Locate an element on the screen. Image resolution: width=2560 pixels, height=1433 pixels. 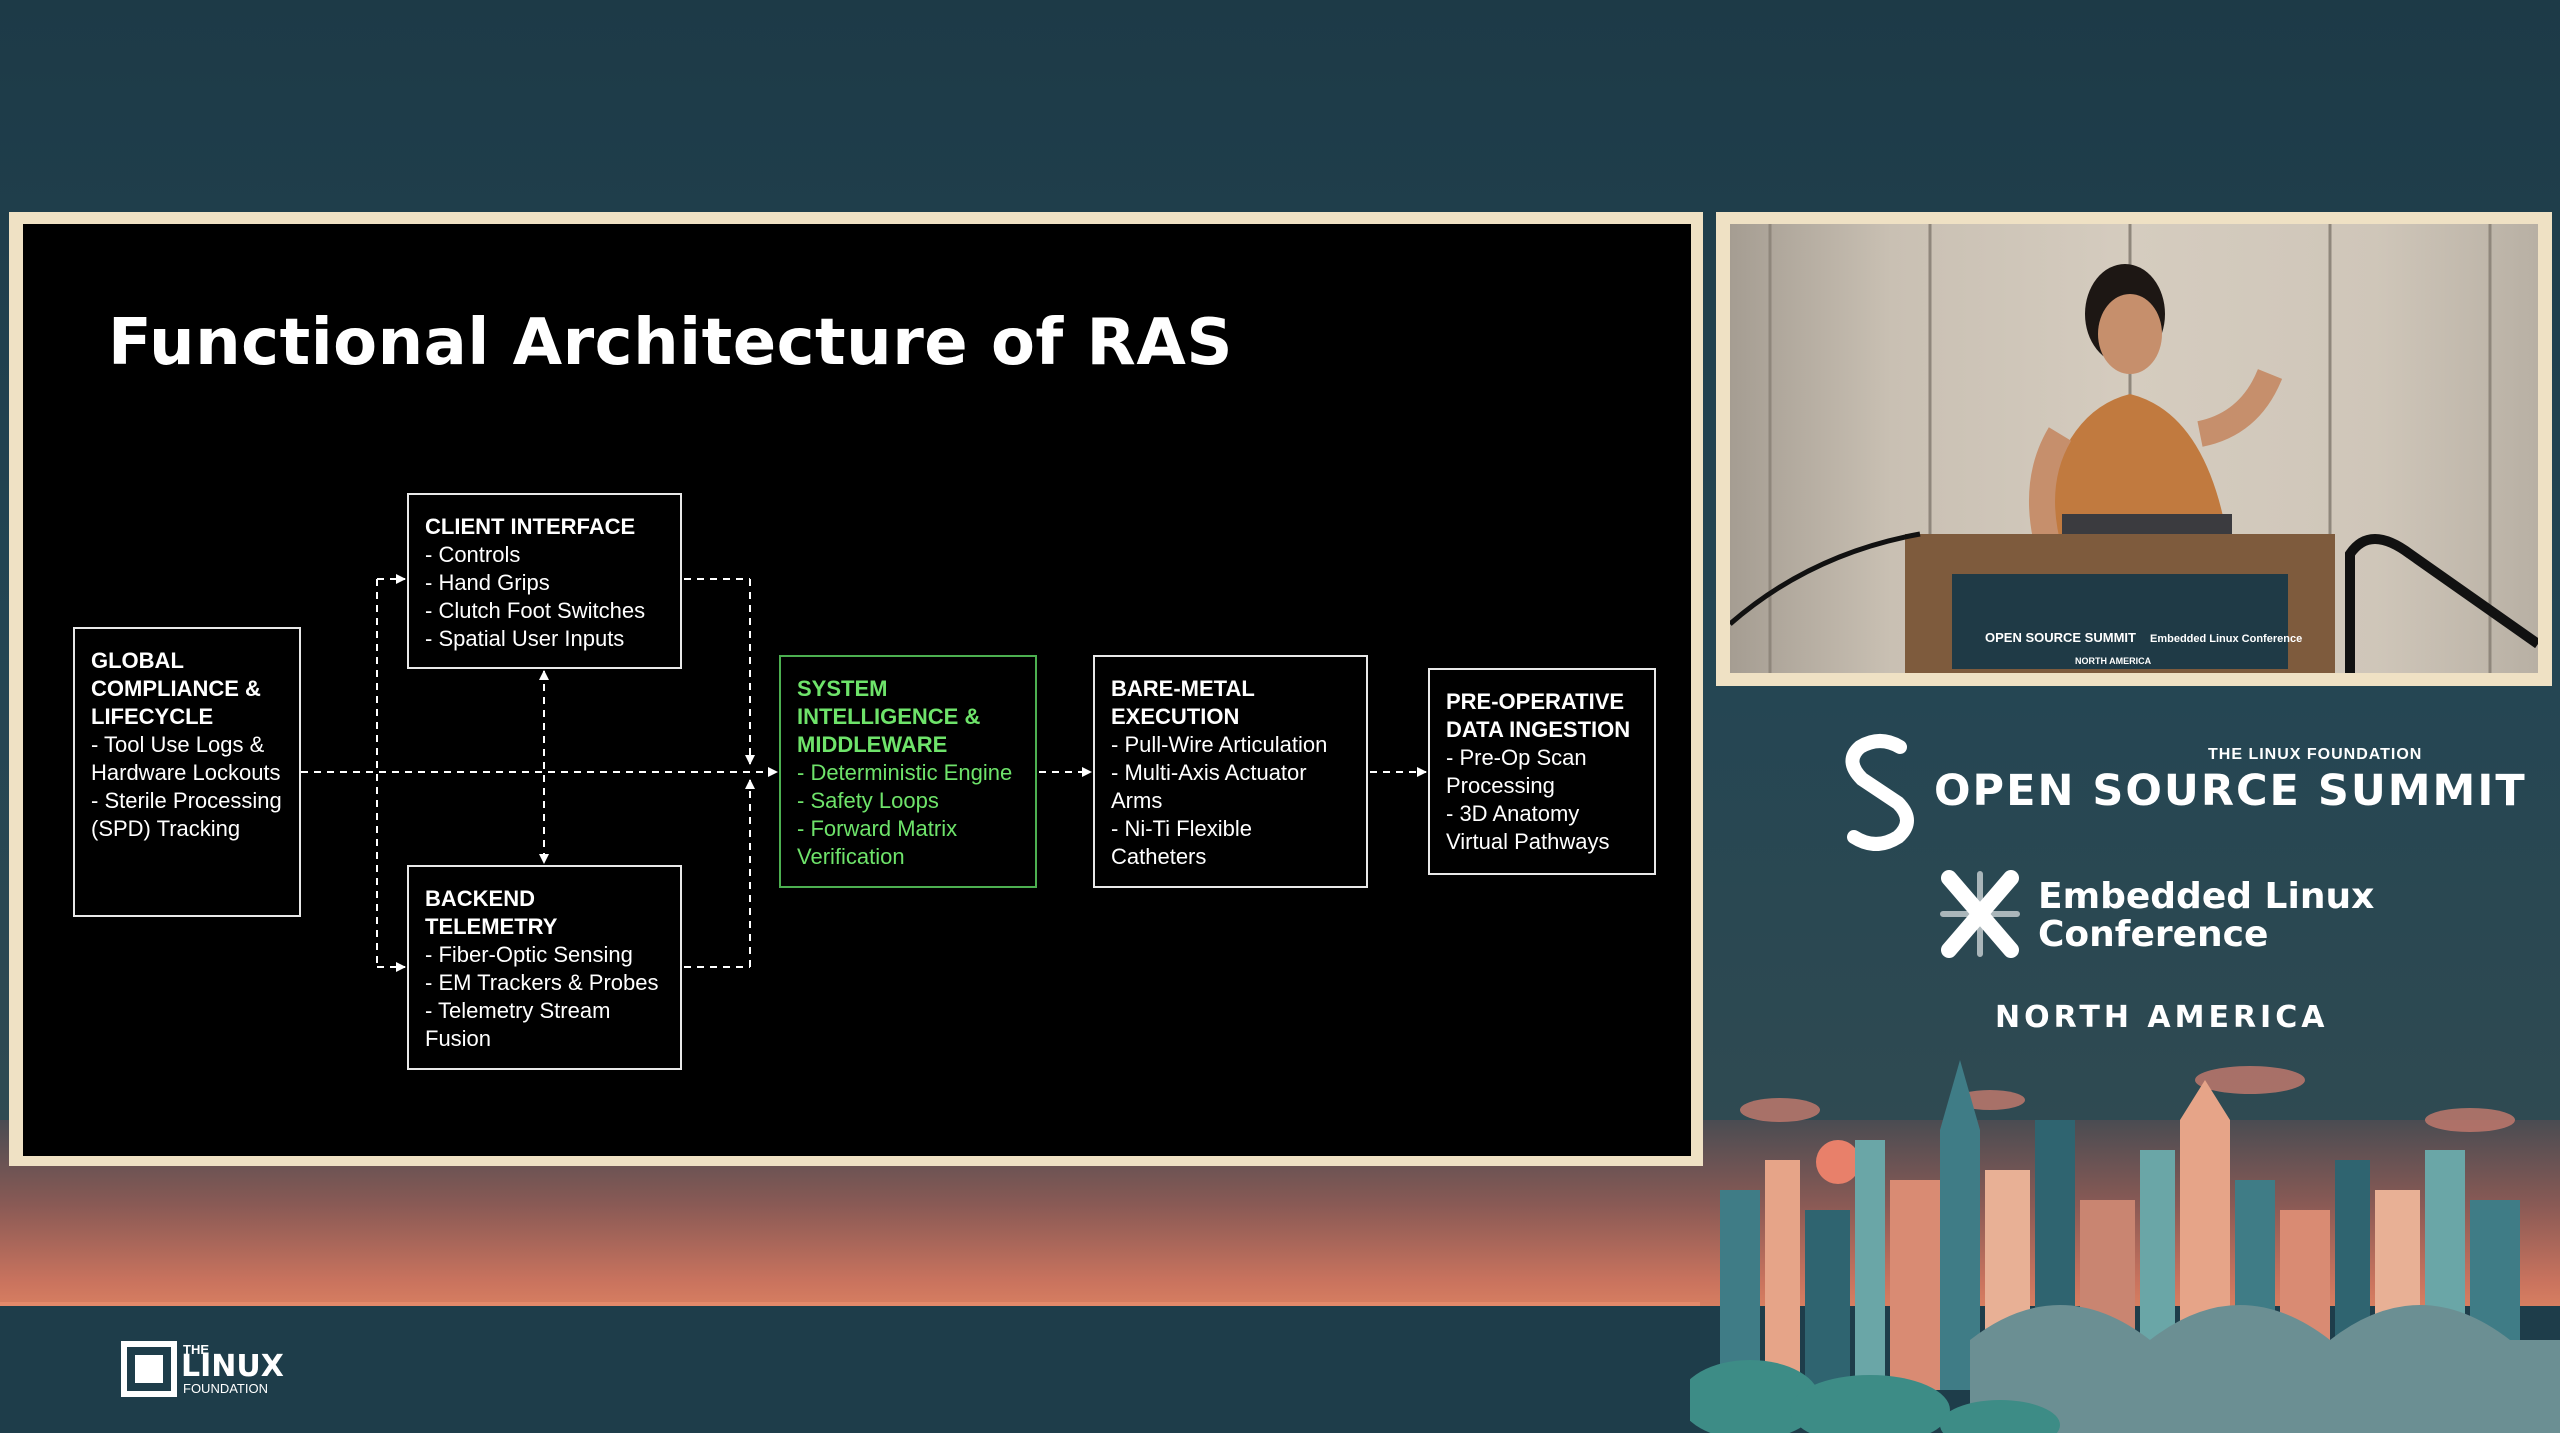
node-item: - Pre-Op Scan Processing is located at coordinates (1516, 771).